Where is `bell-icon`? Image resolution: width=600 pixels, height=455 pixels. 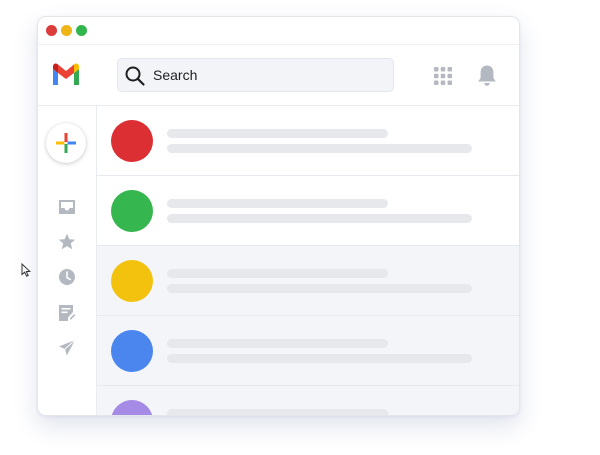
bell-icon is located at coordinates (487, 75).